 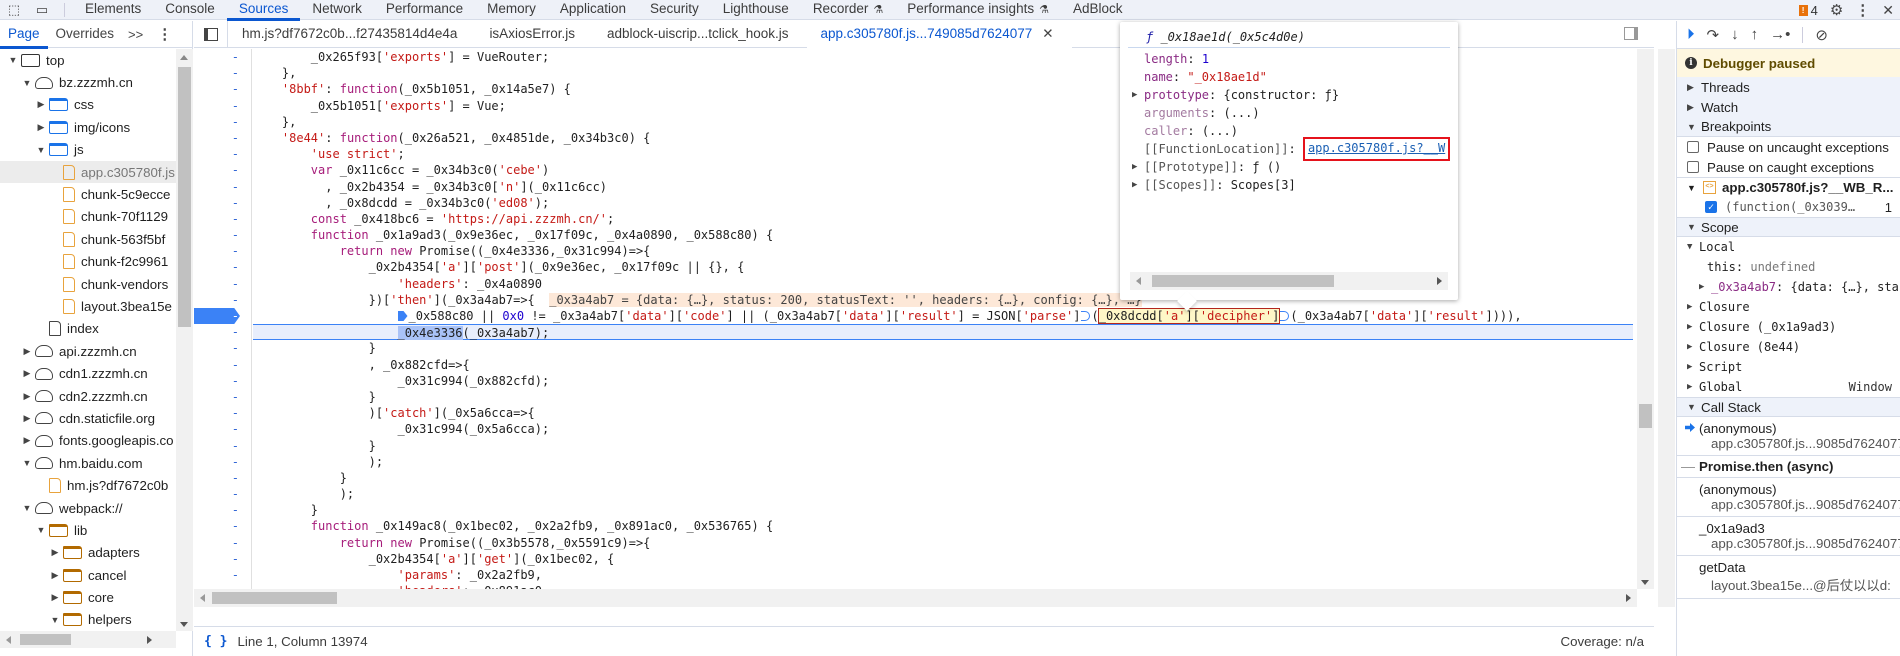 What do you see at coordinates (184, 57) in the screenshot?
I see `scroll-up-arrow-icon` at bounding box center [184, 57].